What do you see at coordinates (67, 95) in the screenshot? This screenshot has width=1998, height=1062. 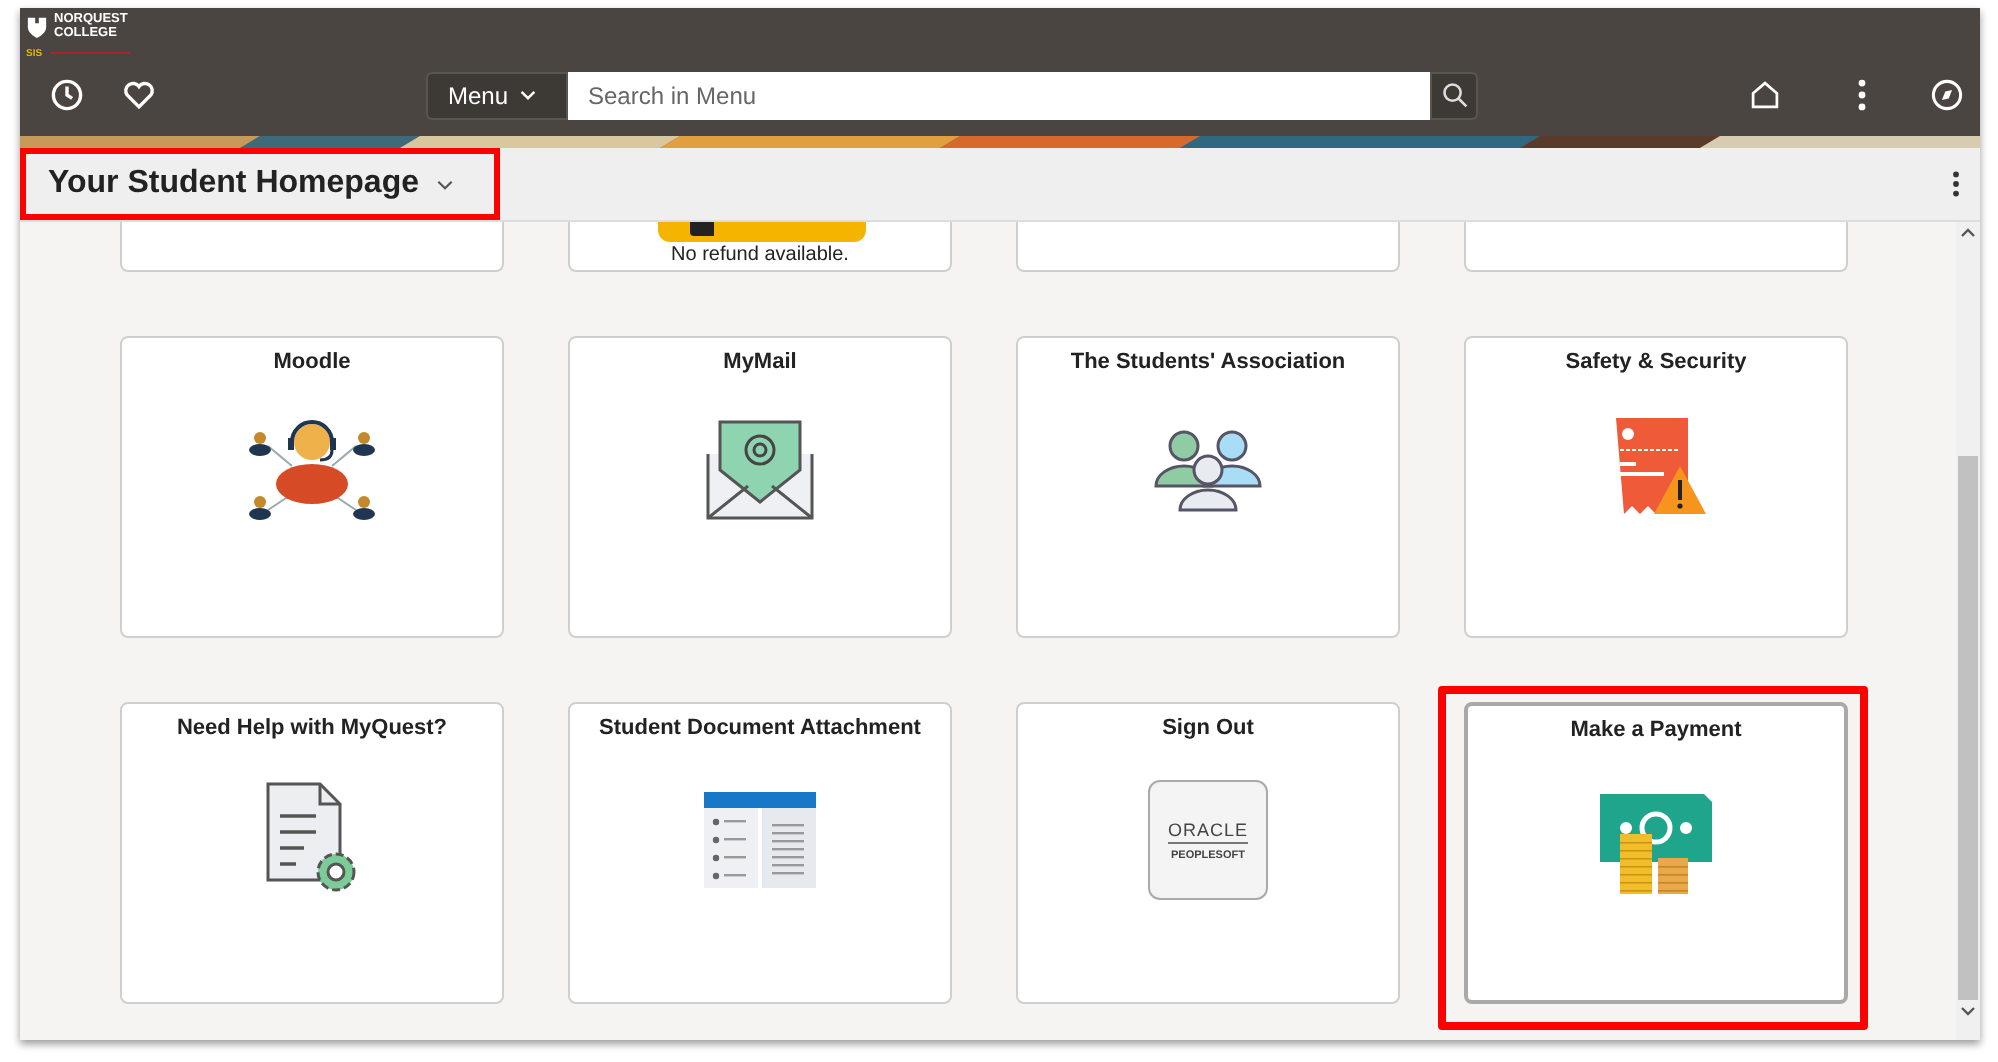 I see `history-icon` at bounding box center [67, 95].